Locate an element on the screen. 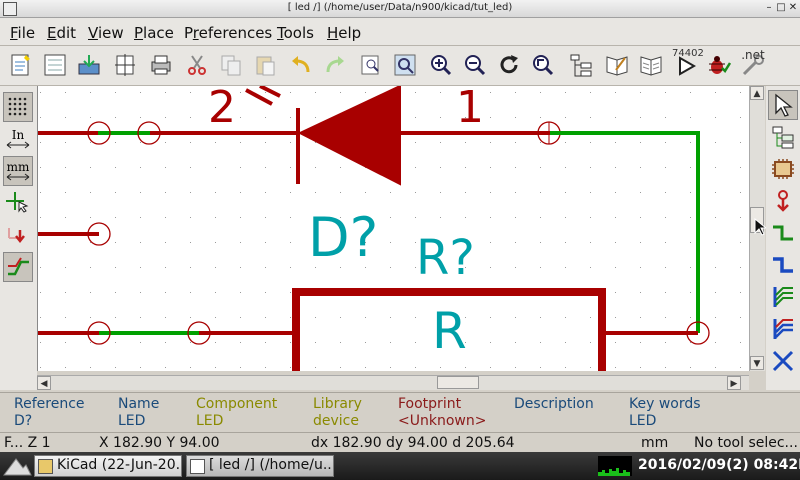 This screenshot has width=800, height=480. hierarchy-nav-tool-button is located at coordinates (783, 137).